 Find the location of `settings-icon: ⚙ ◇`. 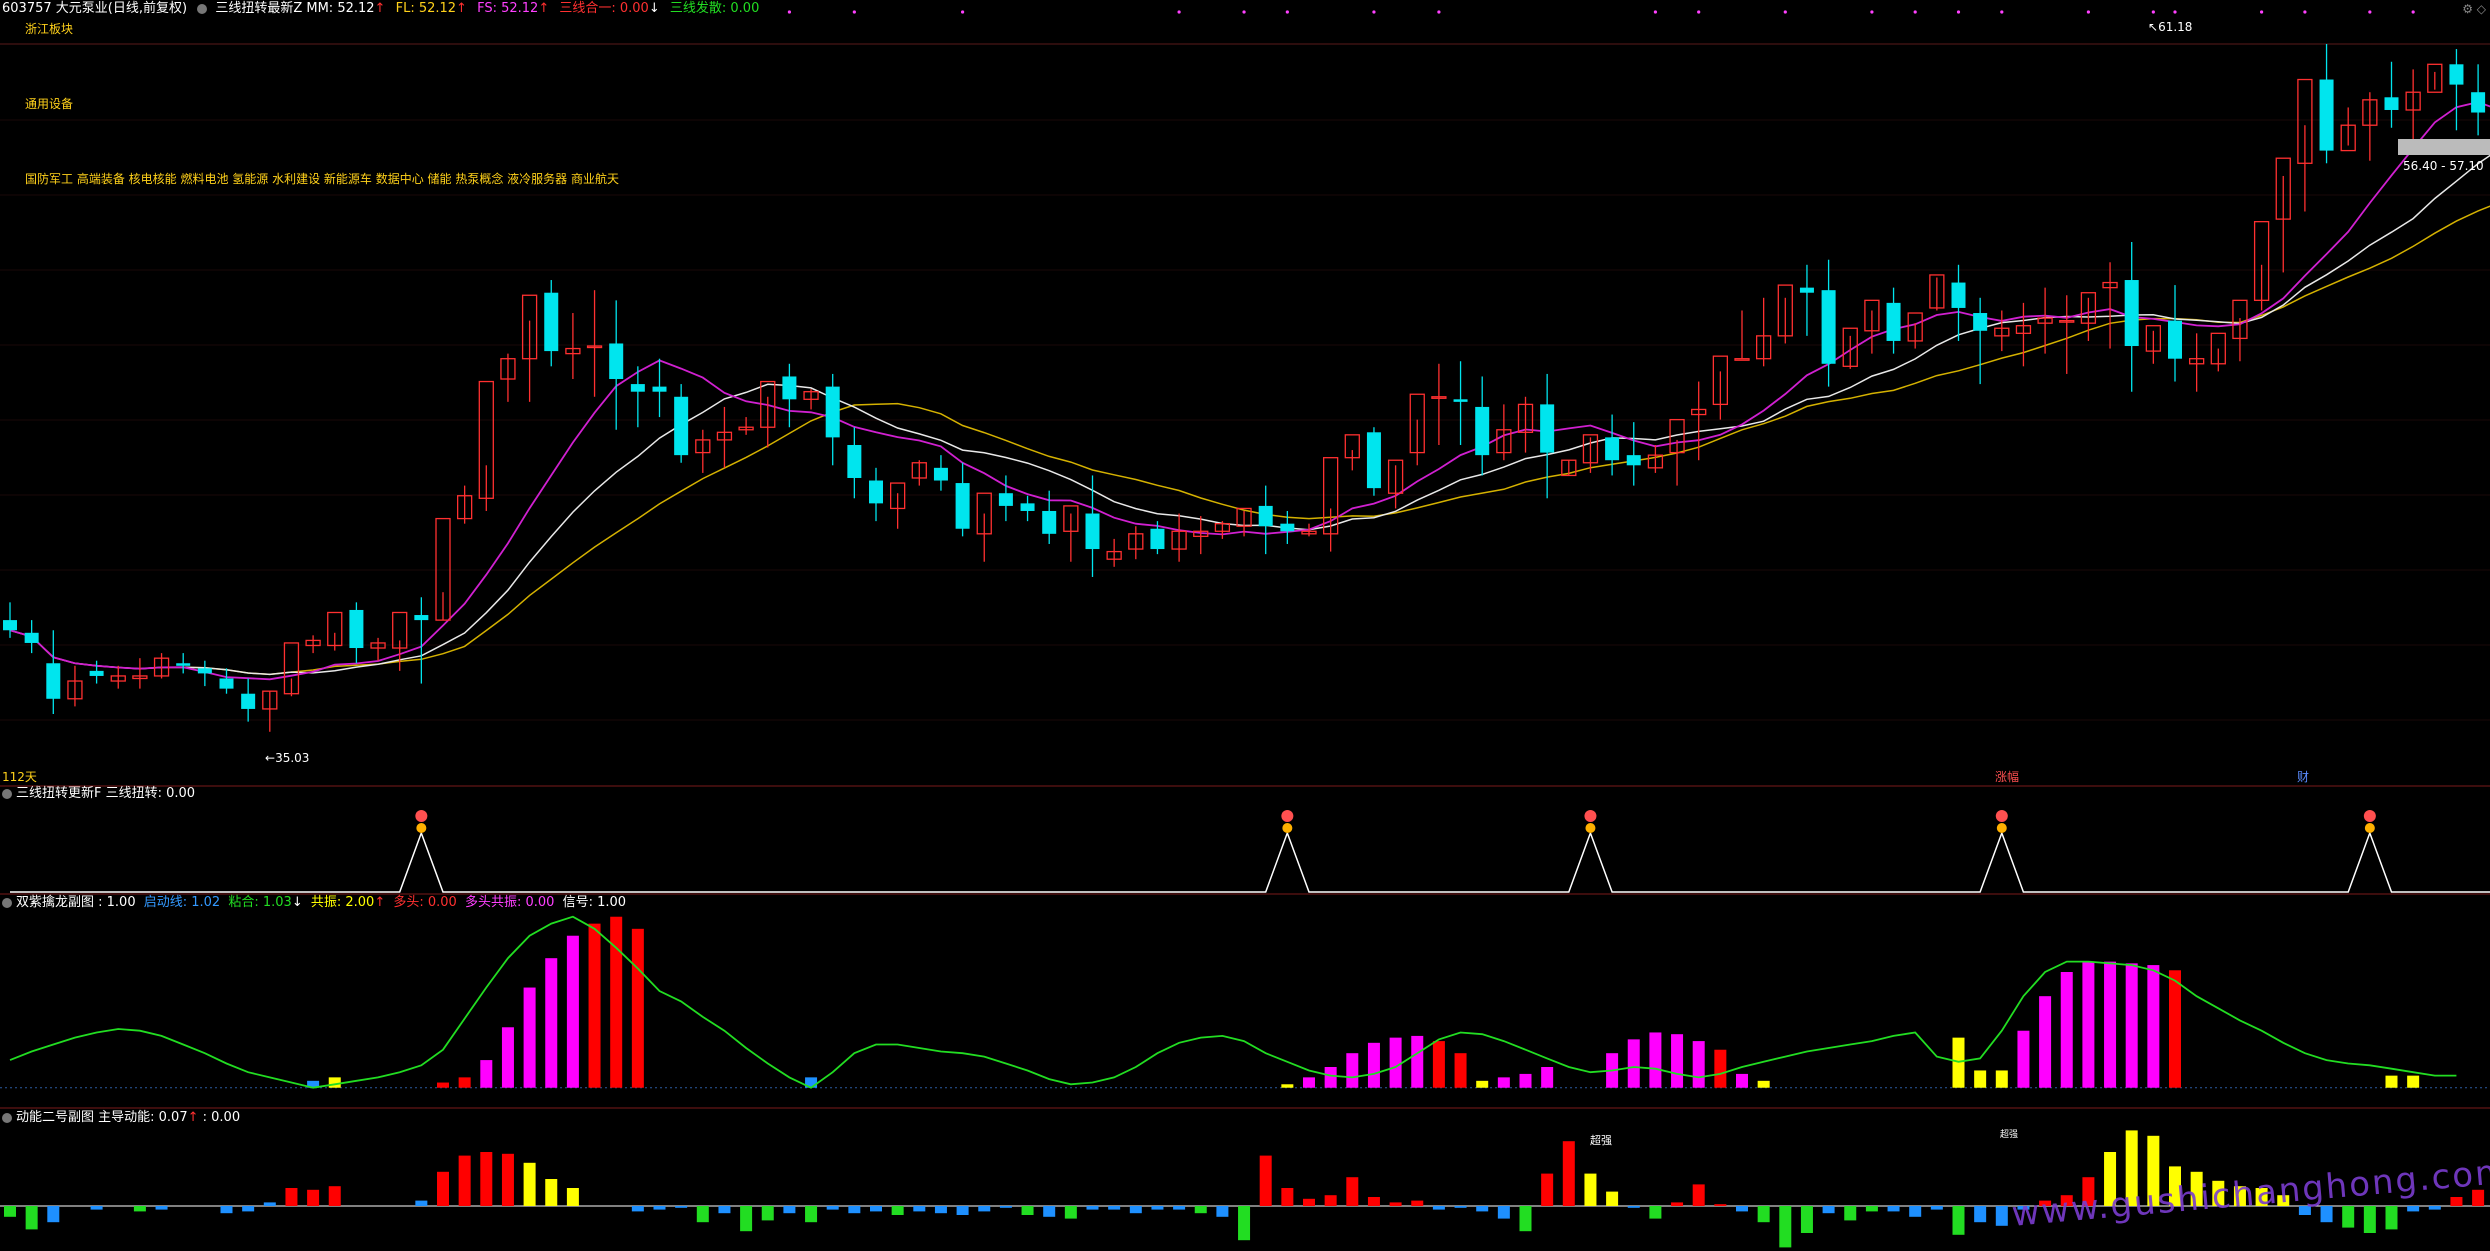

settings-icon: ⚙ ◇ is located at coordinates (2474, 9).